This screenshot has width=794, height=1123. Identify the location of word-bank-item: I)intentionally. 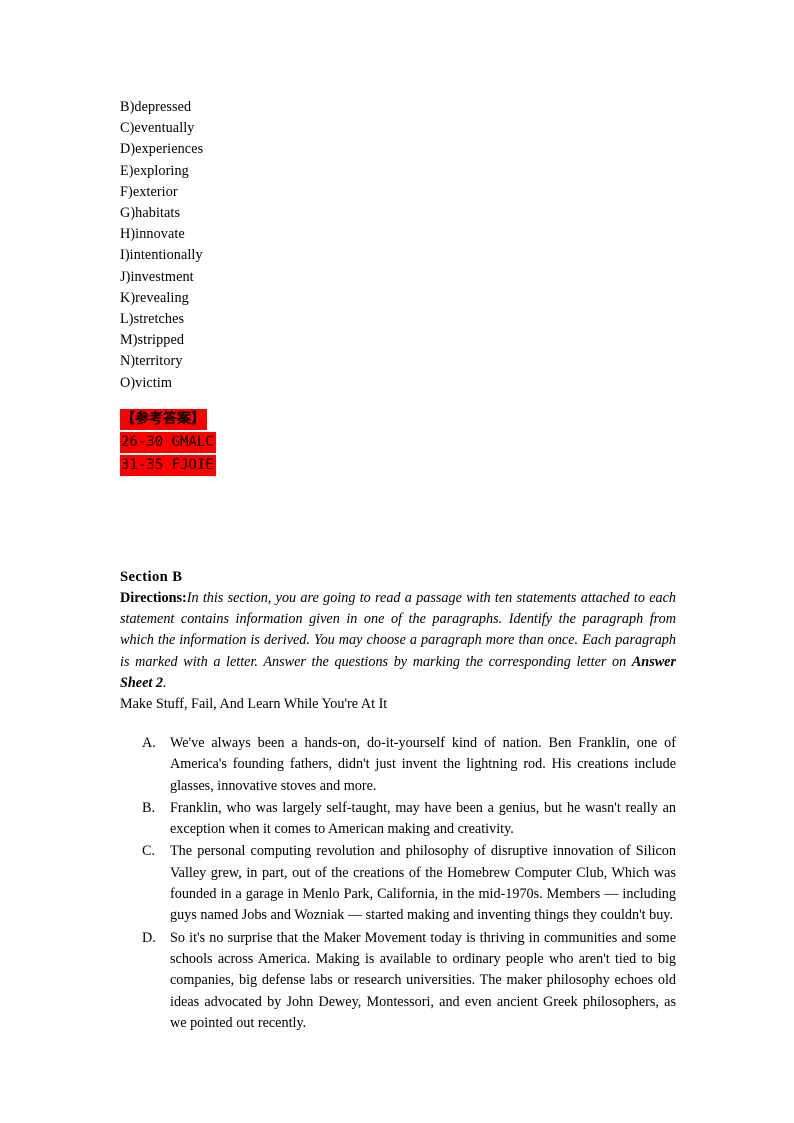
(161, 255).